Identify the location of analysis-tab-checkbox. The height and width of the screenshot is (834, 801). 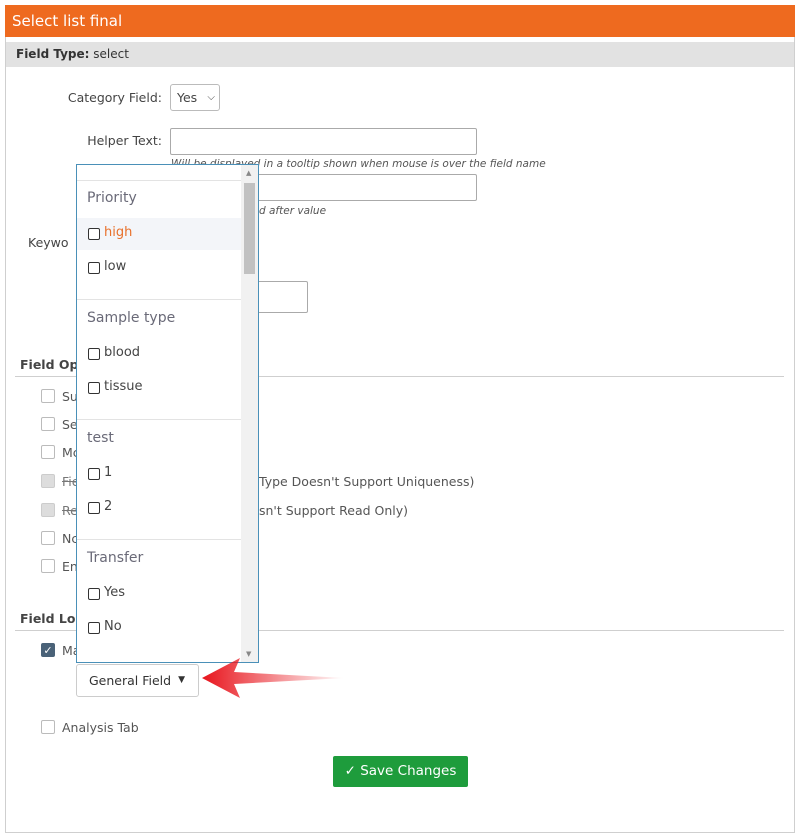
(48, 727).